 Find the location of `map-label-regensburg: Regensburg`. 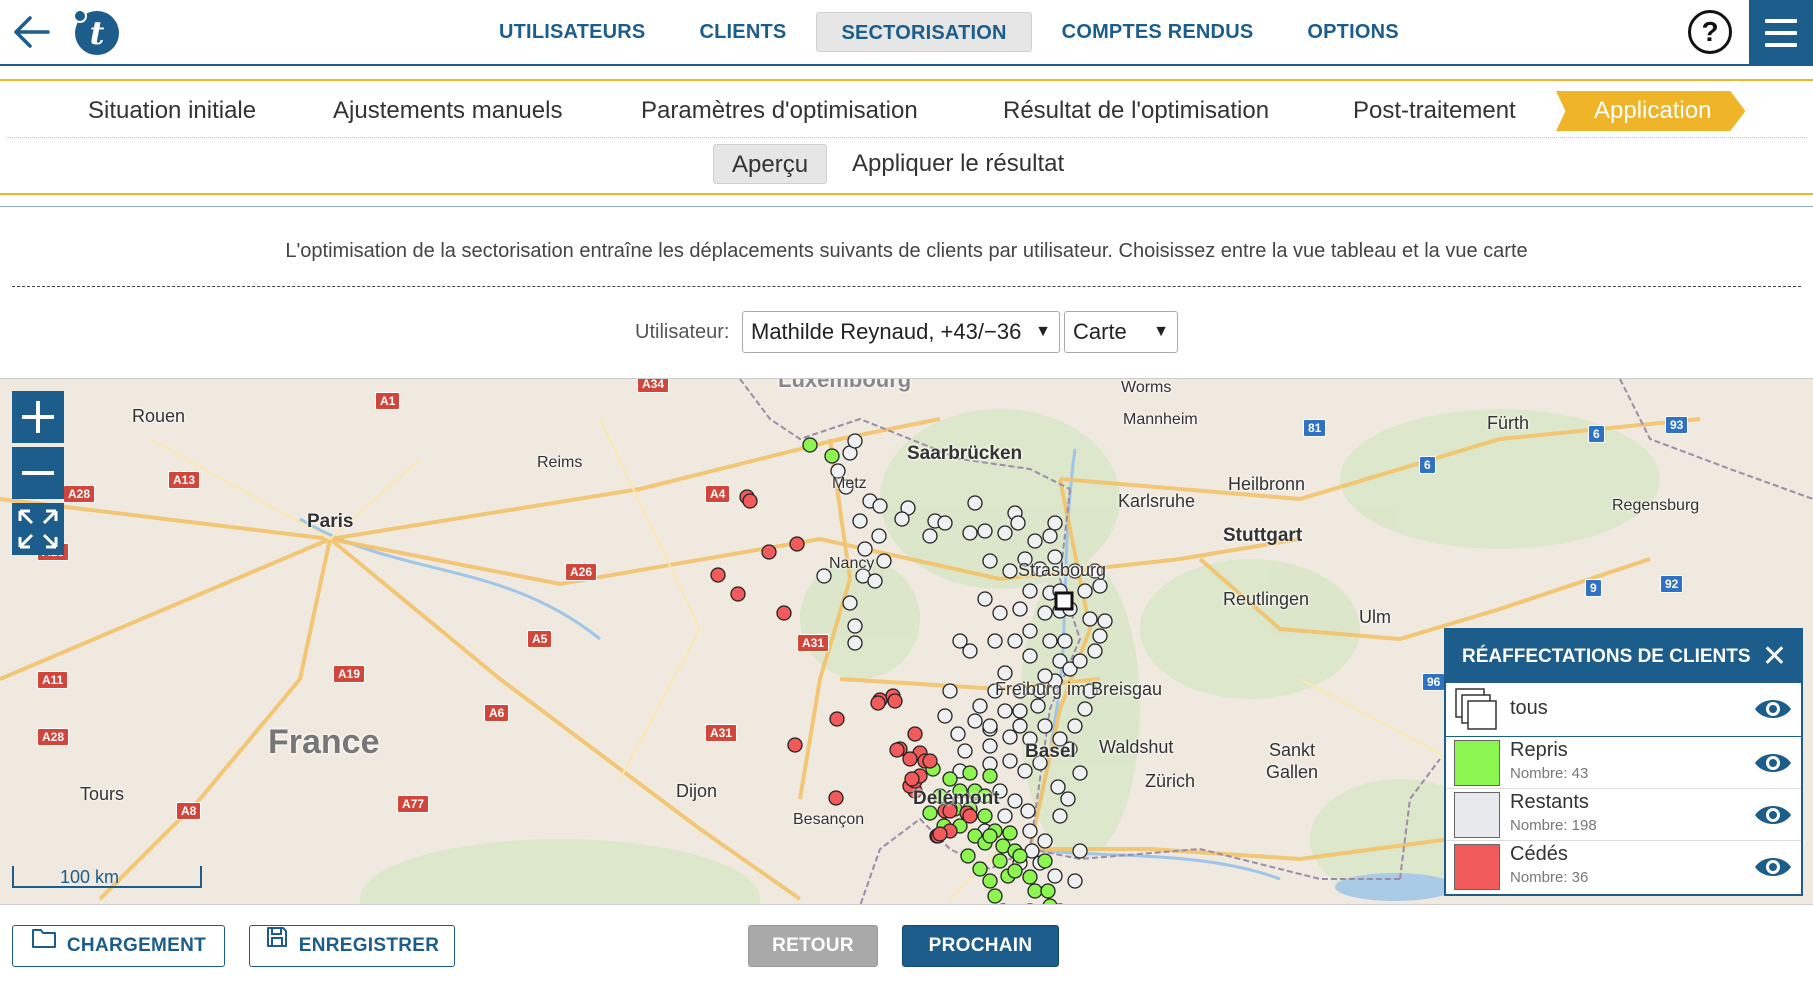

map-label-regensburg: Regensburg is located at coordinates (1656, 505).